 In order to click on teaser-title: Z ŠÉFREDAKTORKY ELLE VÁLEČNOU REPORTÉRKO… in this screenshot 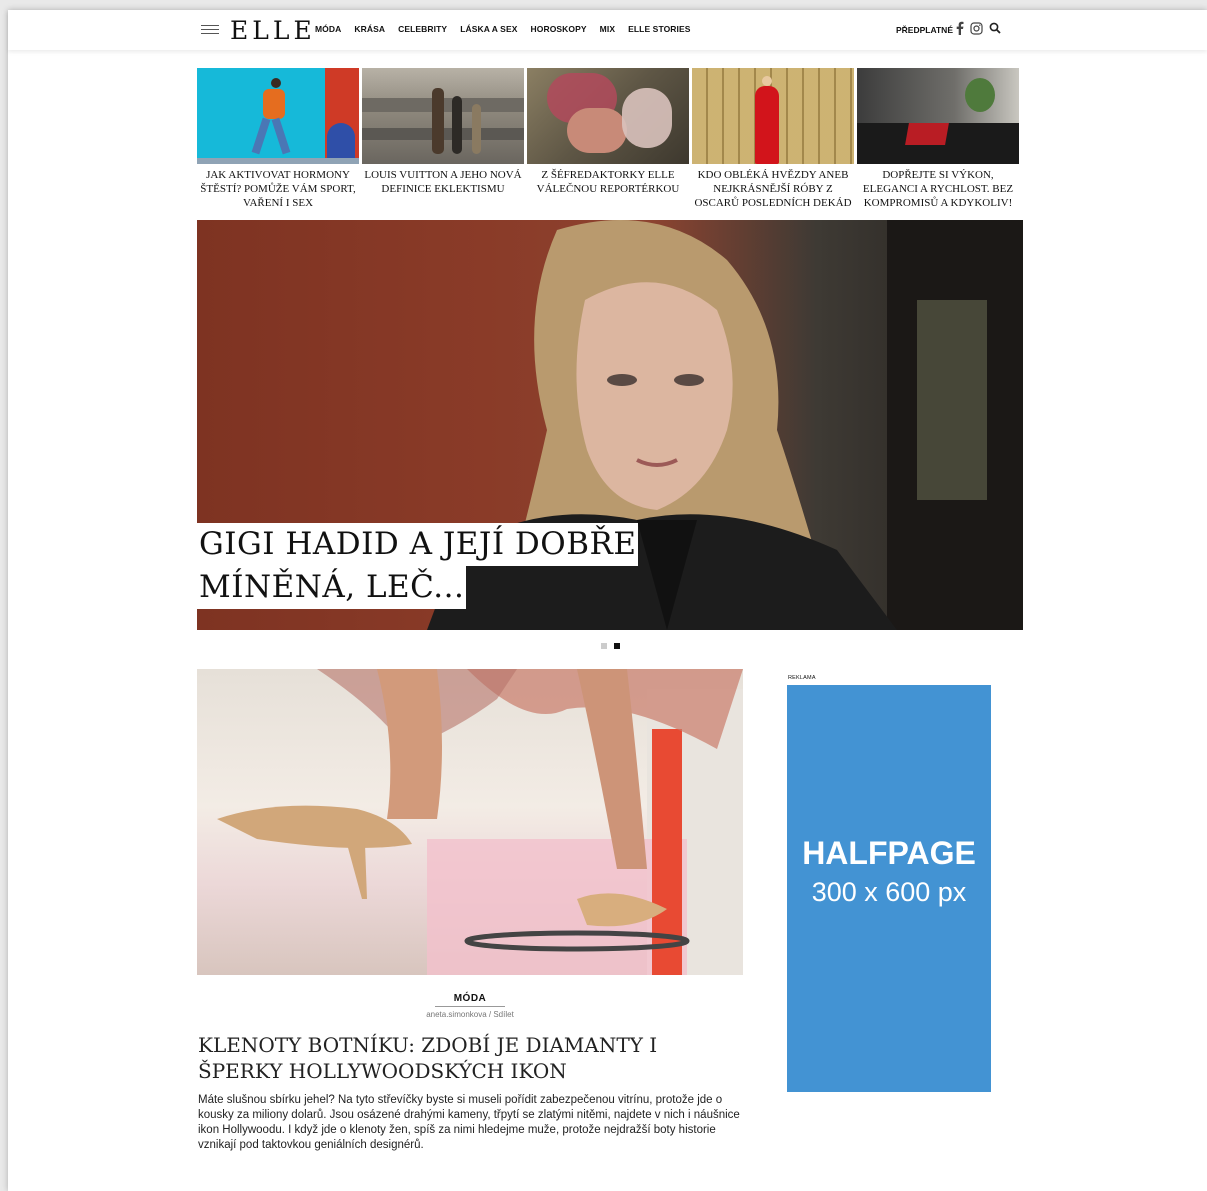, I will do `click(608, 182)`.